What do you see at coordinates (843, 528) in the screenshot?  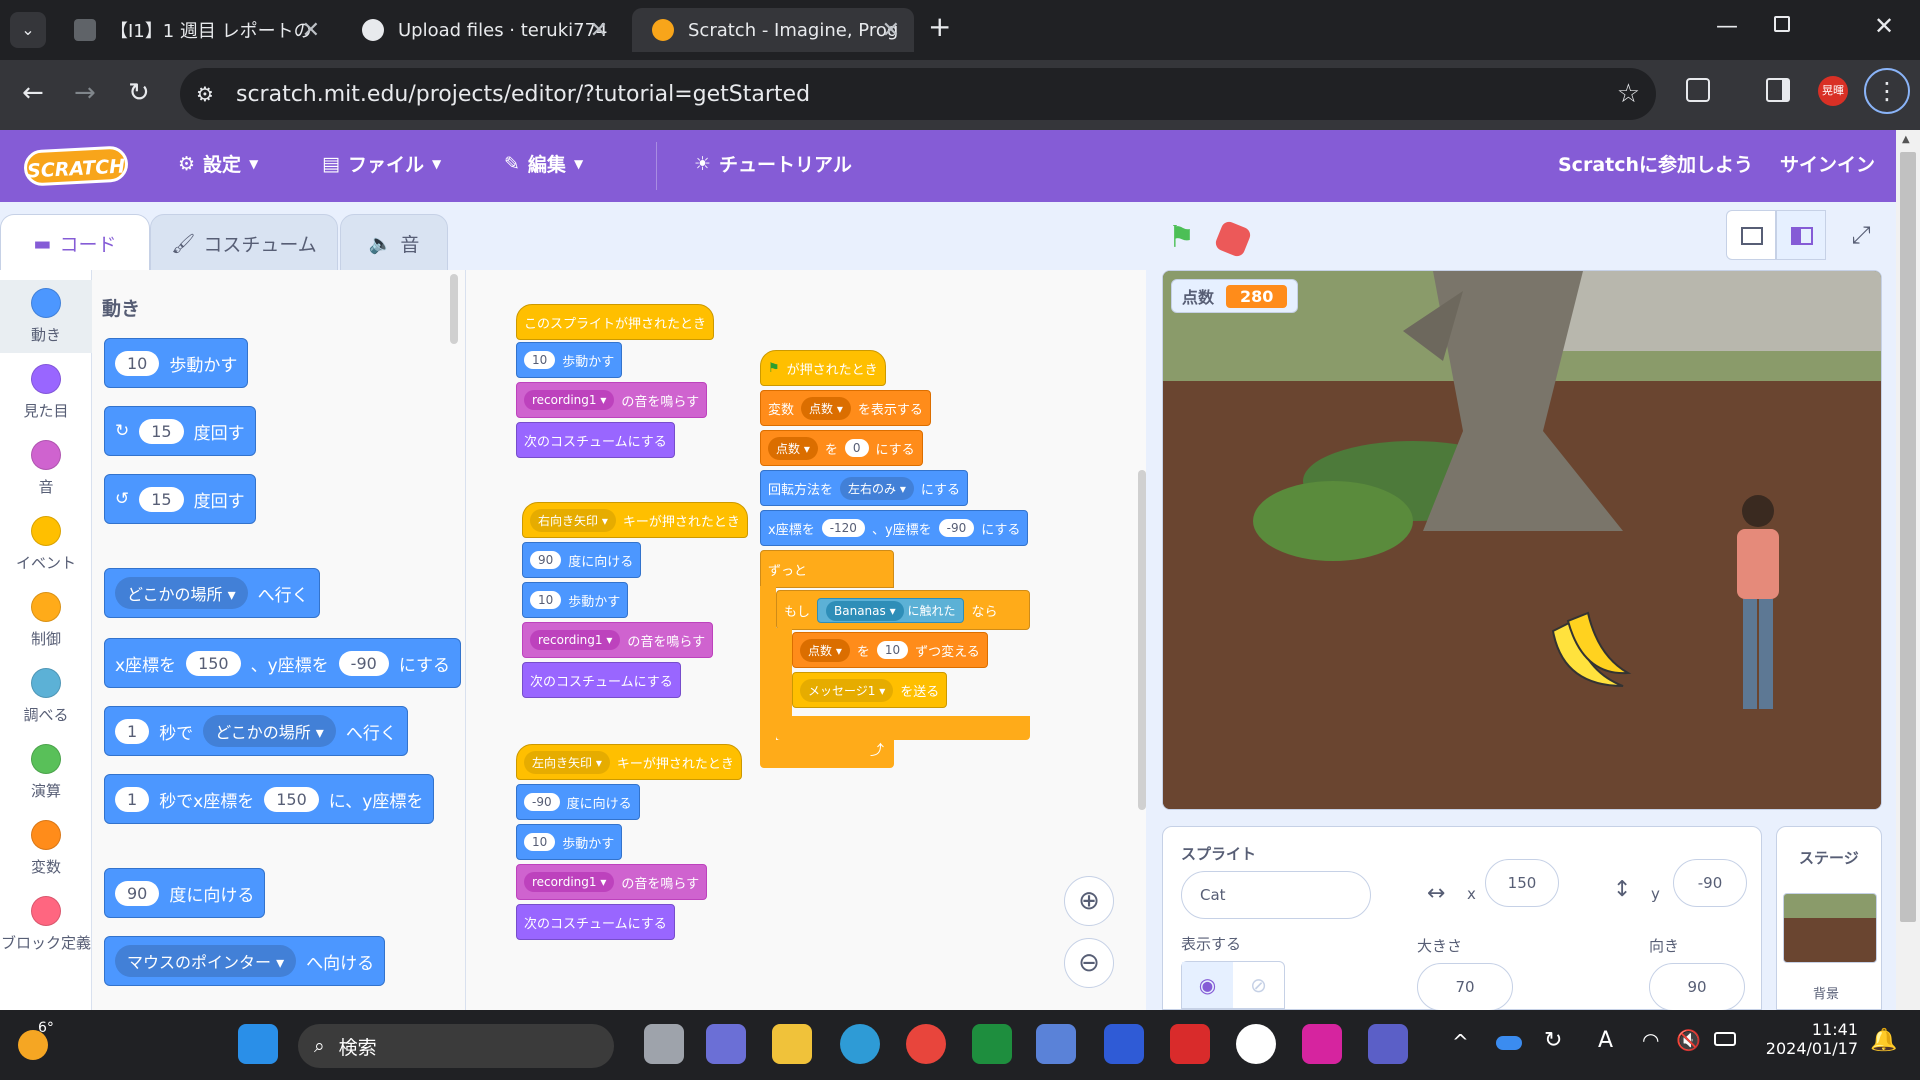 I see `block-input: -120` at bounding box center [843, 528].